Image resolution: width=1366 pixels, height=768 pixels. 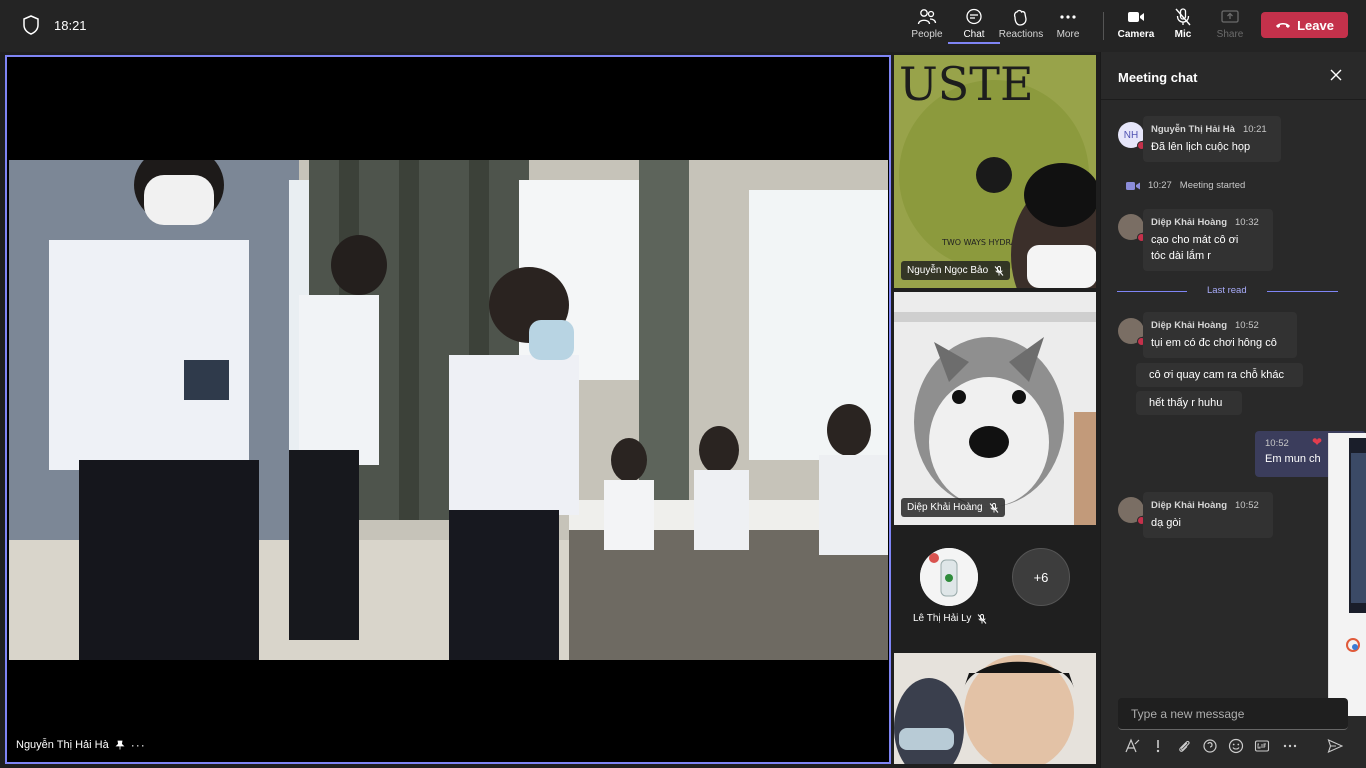 I want to click on message-author: Nguyễn Thị Hải Hà, so click(x=1193, y=129).